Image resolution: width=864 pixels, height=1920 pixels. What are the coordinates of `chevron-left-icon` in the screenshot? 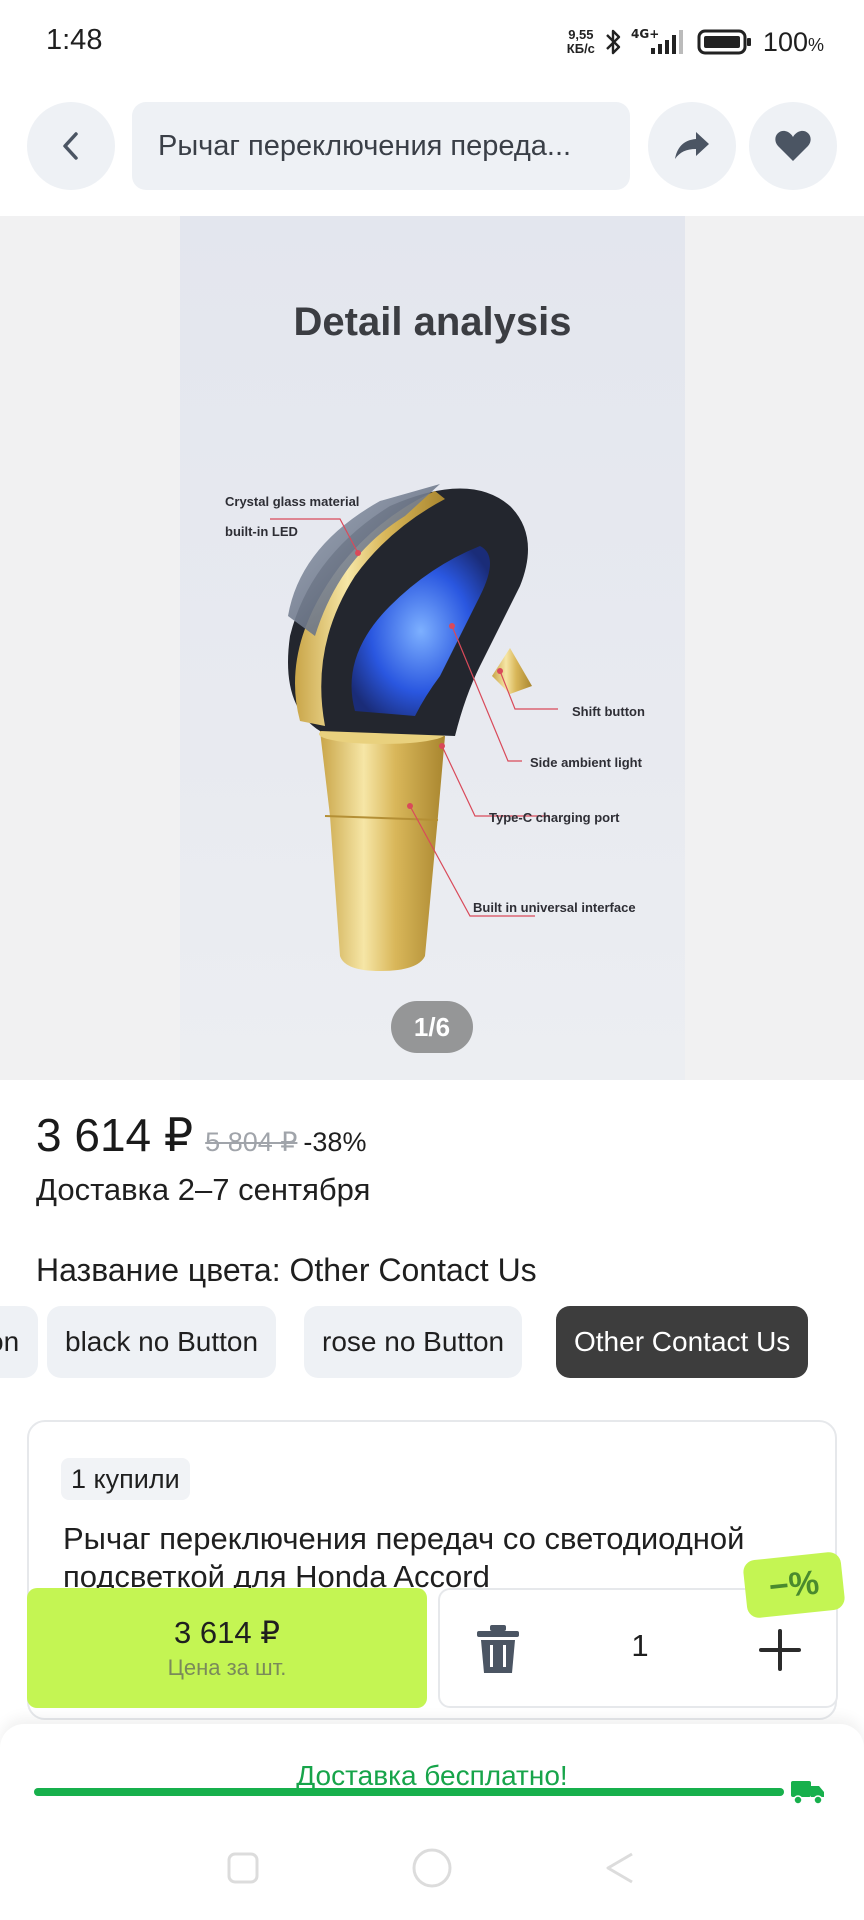 It's located at (70, 146).